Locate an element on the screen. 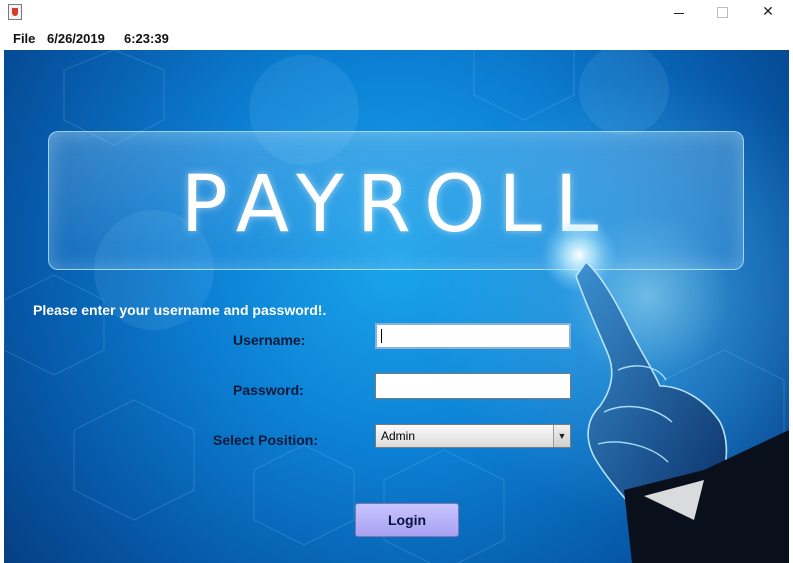  maximize-icon is located at coordinates (722, 12).